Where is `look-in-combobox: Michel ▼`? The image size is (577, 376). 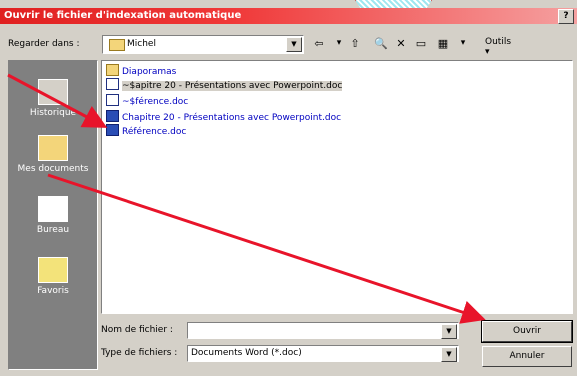 look-in-combobox: Michel ▼ is located at coordinates (203, 44).